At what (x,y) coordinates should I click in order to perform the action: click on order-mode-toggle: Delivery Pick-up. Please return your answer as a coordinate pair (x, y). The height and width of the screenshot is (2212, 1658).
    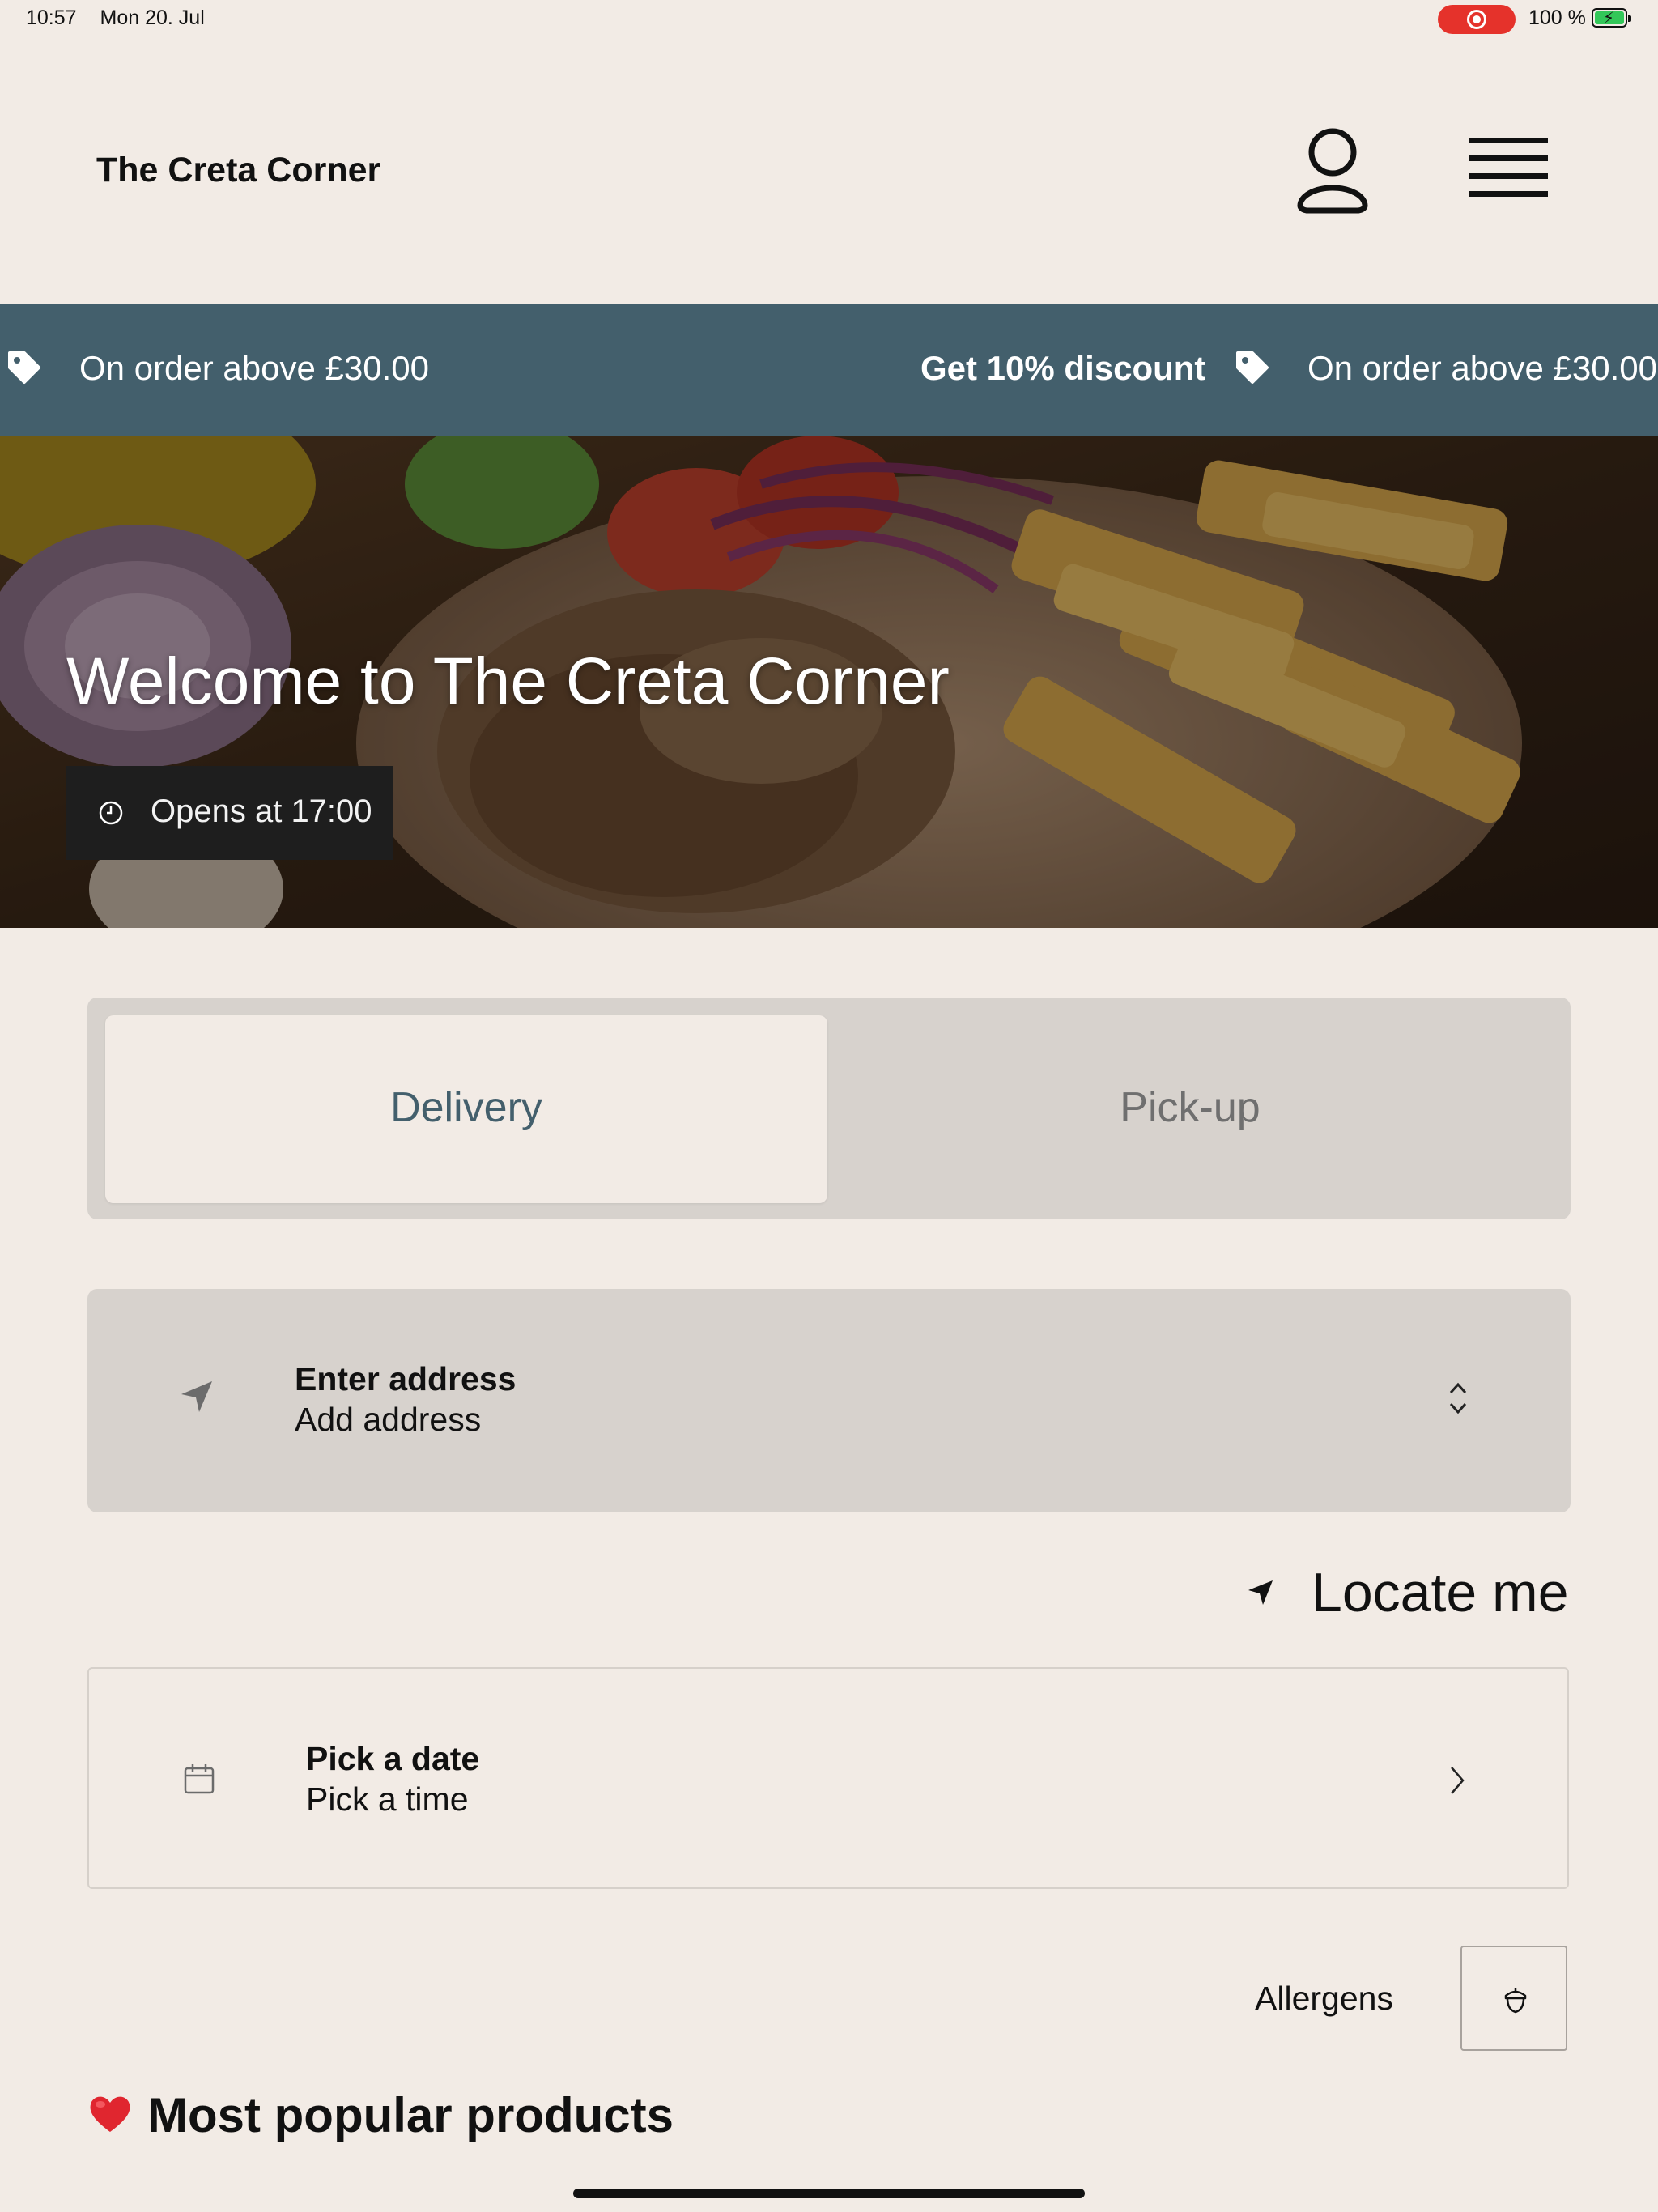
    Looking at the image, I should click on (829, 1109).